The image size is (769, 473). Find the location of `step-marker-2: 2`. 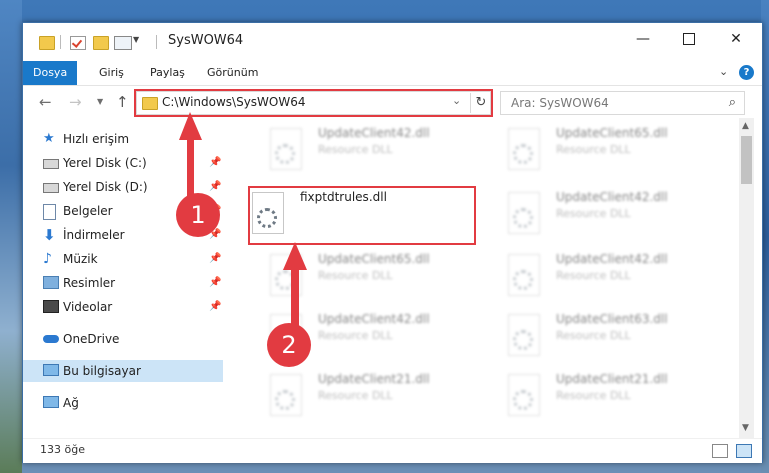

step-marker-2: 2 is located at coordinates (289, 345).